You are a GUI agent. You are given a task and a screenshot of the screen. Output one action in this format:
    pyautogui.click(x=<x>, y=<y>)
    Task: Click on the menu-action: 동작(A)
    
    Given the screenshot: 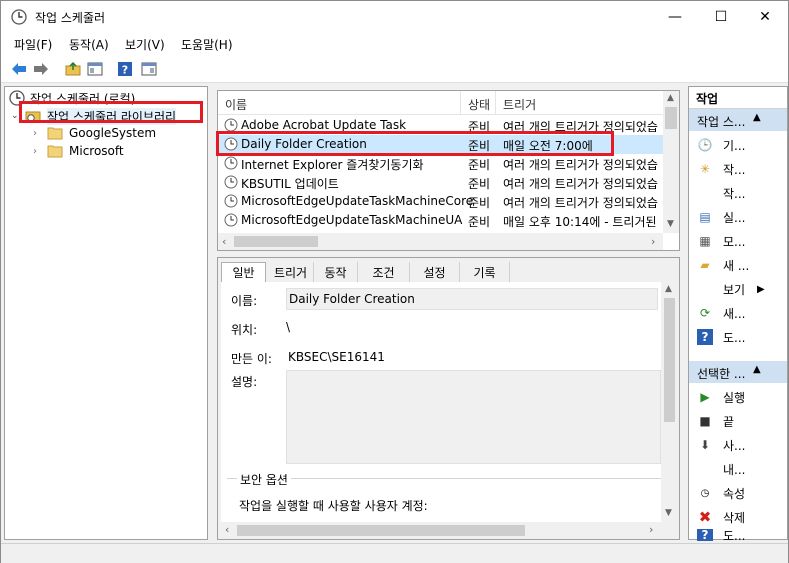 What is the action you would take?
    pyautogui.click(x=89, y=44)
    